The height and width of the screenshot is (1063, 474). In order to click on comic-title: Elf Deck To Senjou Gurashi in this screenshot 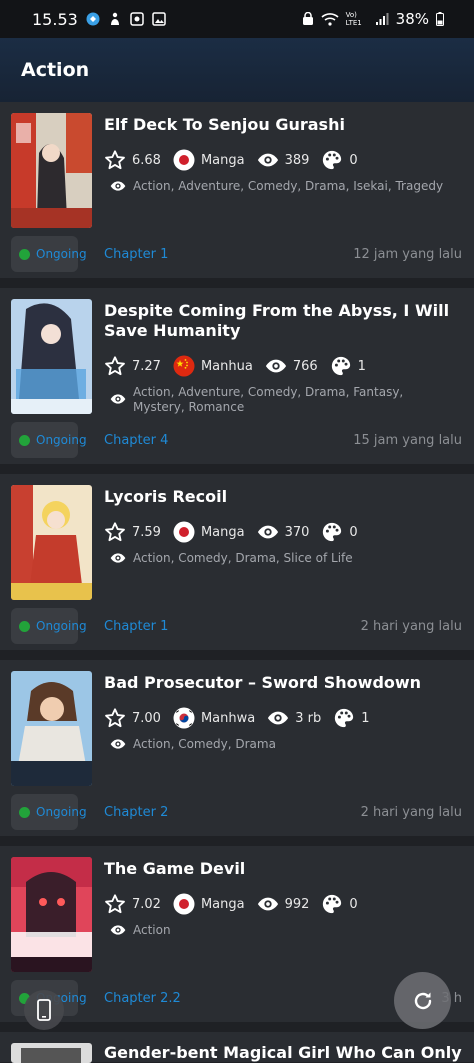, I will do `click(279, 125)`.